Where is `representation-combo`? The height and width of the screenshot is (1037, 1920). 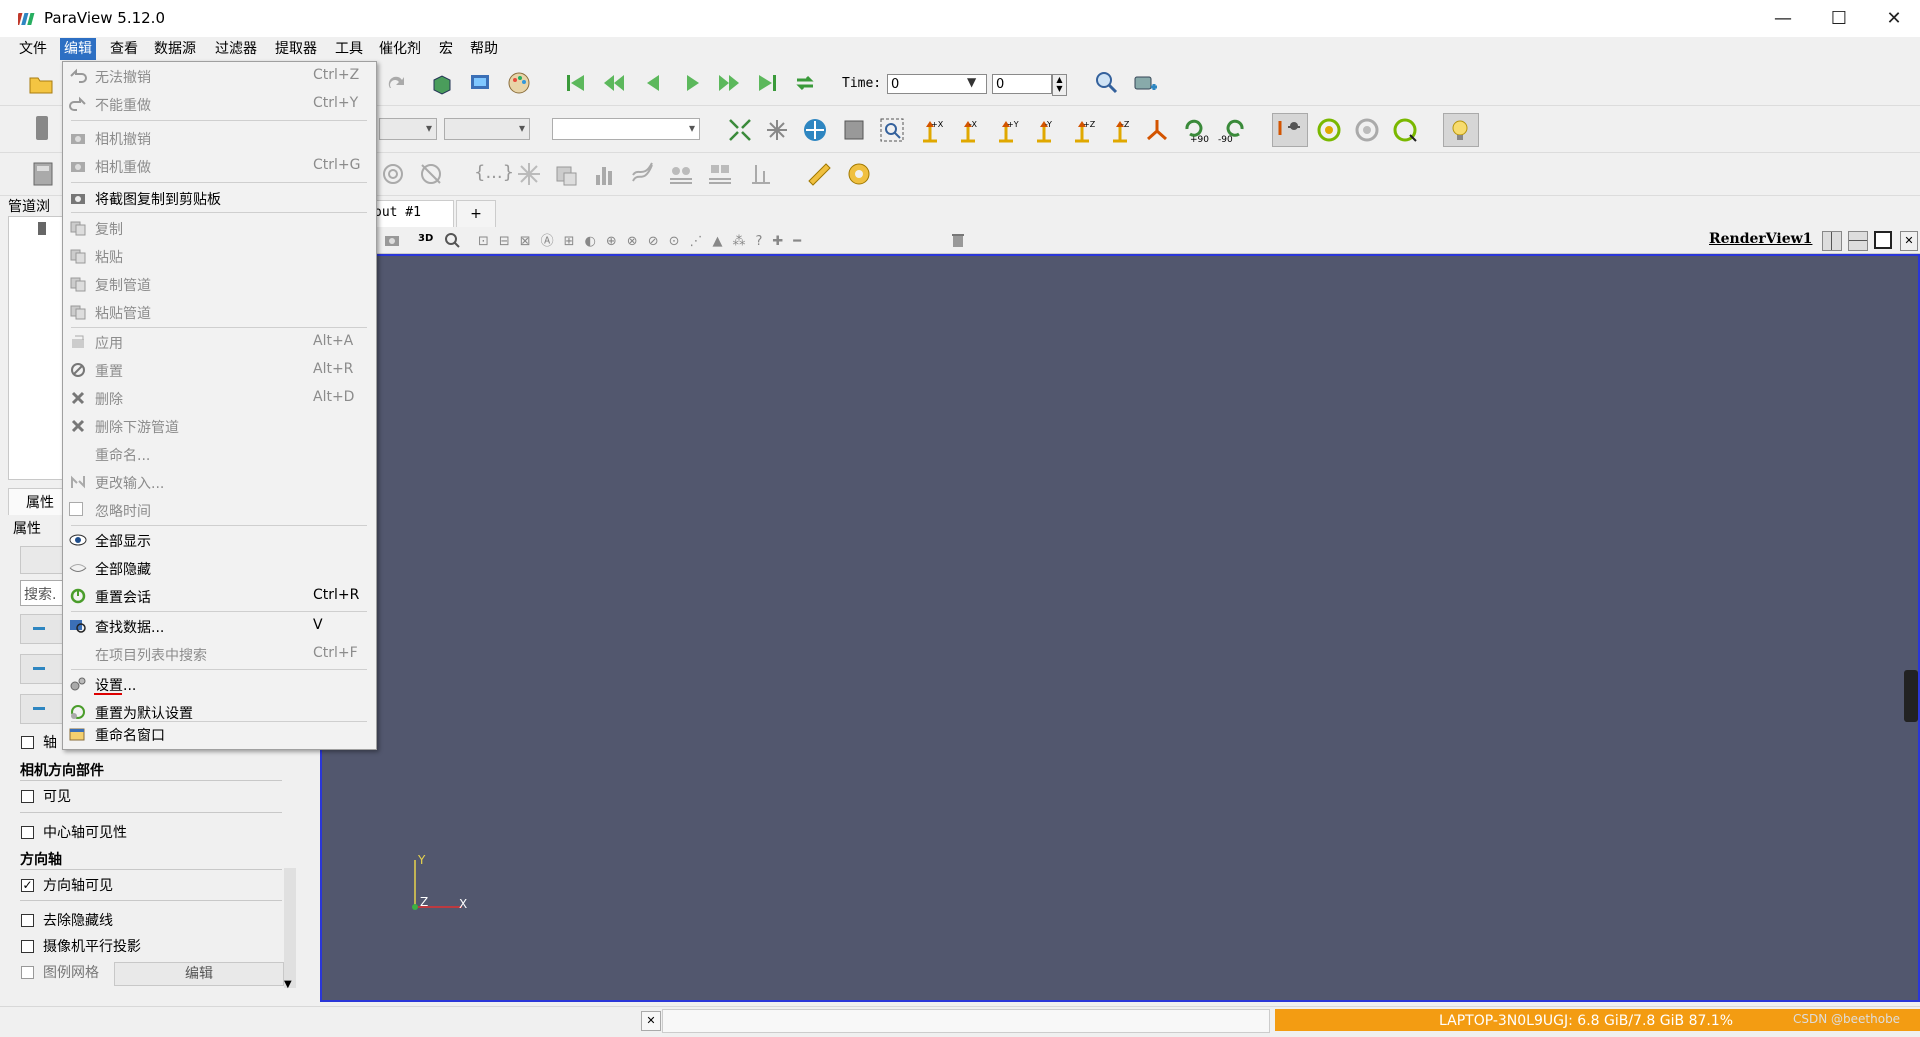
representation-combo is located at coordinates (408, 129).